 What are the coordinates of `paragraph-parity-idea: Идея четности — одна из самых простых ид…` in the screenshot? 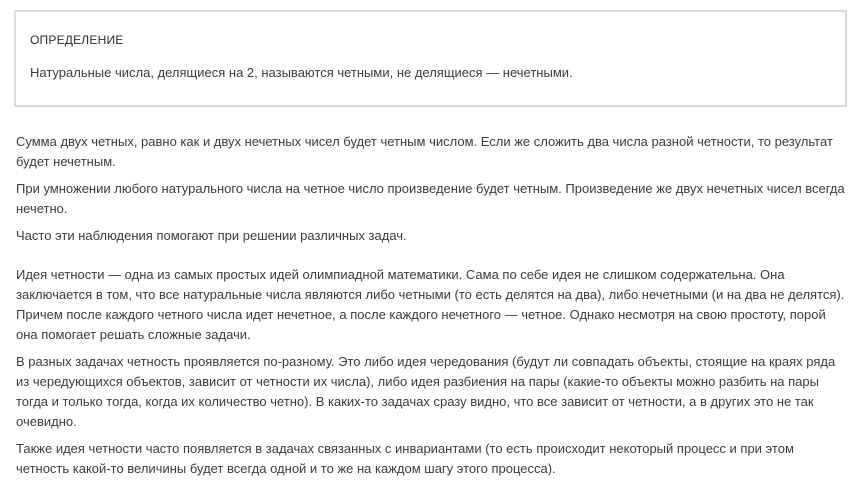 It's located at (430, 304).